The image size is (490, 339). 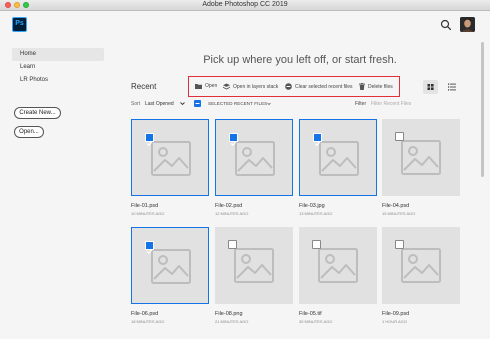 What do you see at coordinates (144, 206) in the screenshot?
I see `file-name: File-01.psd` at bounding box center [144, 206].